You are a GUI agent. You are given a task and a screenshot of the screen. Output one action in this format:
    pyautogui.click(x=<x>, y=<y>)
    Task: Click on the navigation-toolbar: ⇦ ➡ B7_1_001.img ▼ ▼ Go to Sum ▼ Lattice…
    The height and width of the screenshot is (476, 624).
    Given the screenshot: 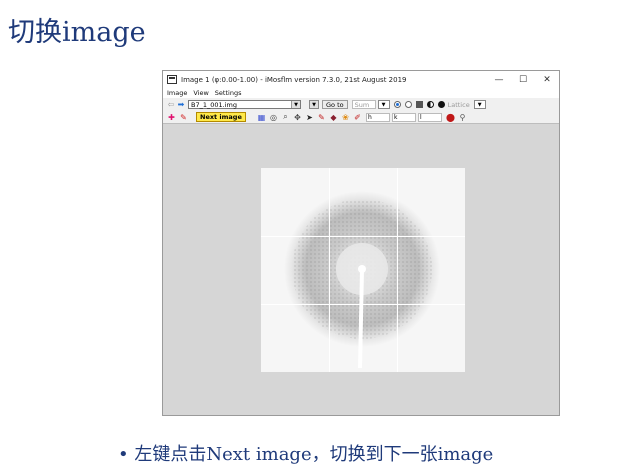 What is the action you would take?
    pyautogui.click(x=361, y=104)
    